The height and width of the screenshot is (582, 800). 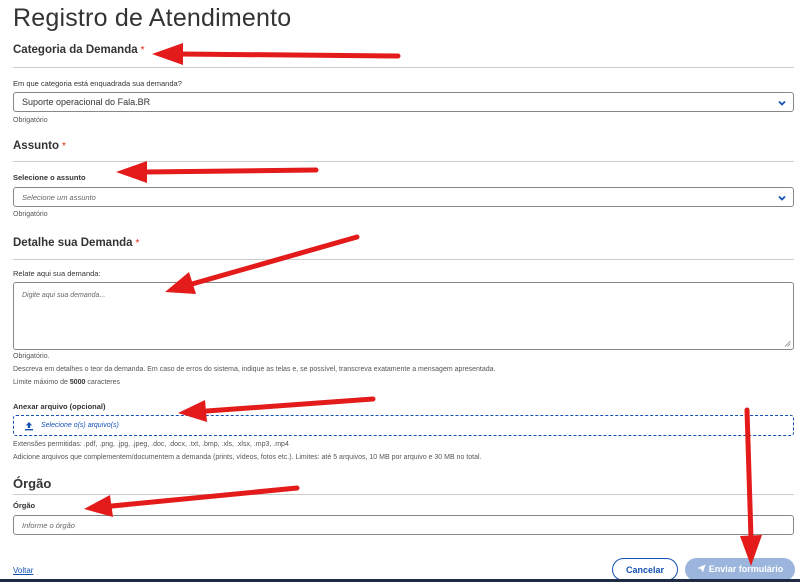 What do you see at coordinates (24, 505) in the screenshot?
I see `organ-label: Órgão` at bounding box center [24, 505].